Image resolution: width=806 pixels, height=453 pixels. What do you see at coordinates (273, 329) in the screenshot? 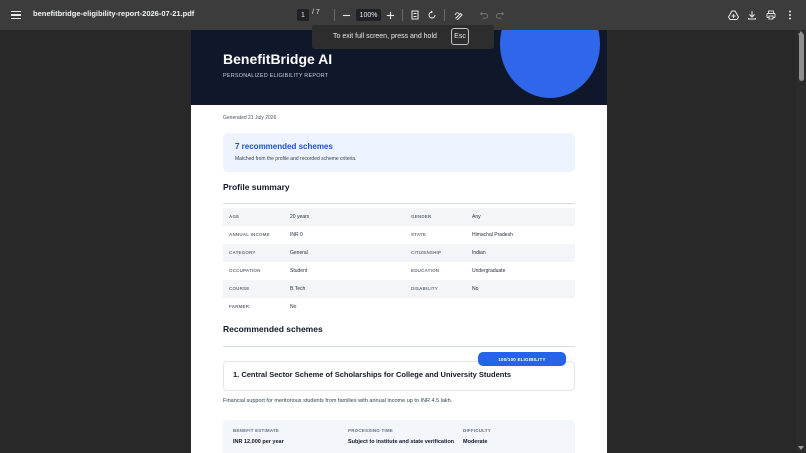
I see `recommended-heading: Recommended schemes` at bounding box center [273, 329].